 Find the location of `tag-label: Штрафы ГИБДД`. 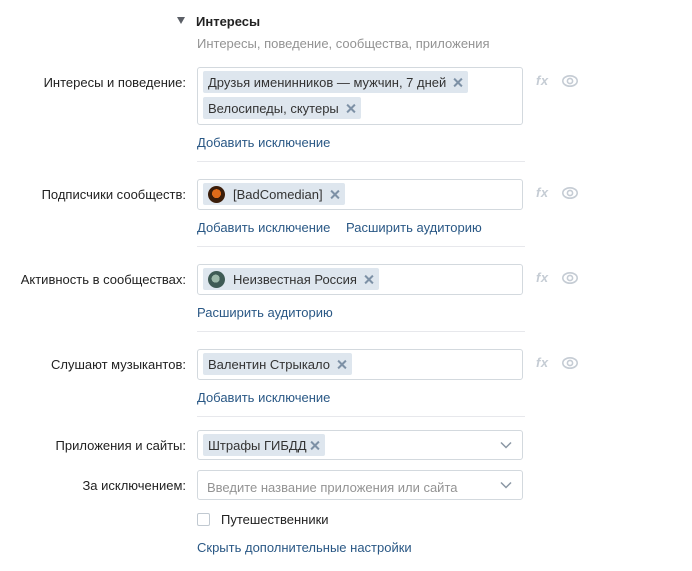

tag-label: Штрафы ГИБДД is located at coordinates (257, 445).